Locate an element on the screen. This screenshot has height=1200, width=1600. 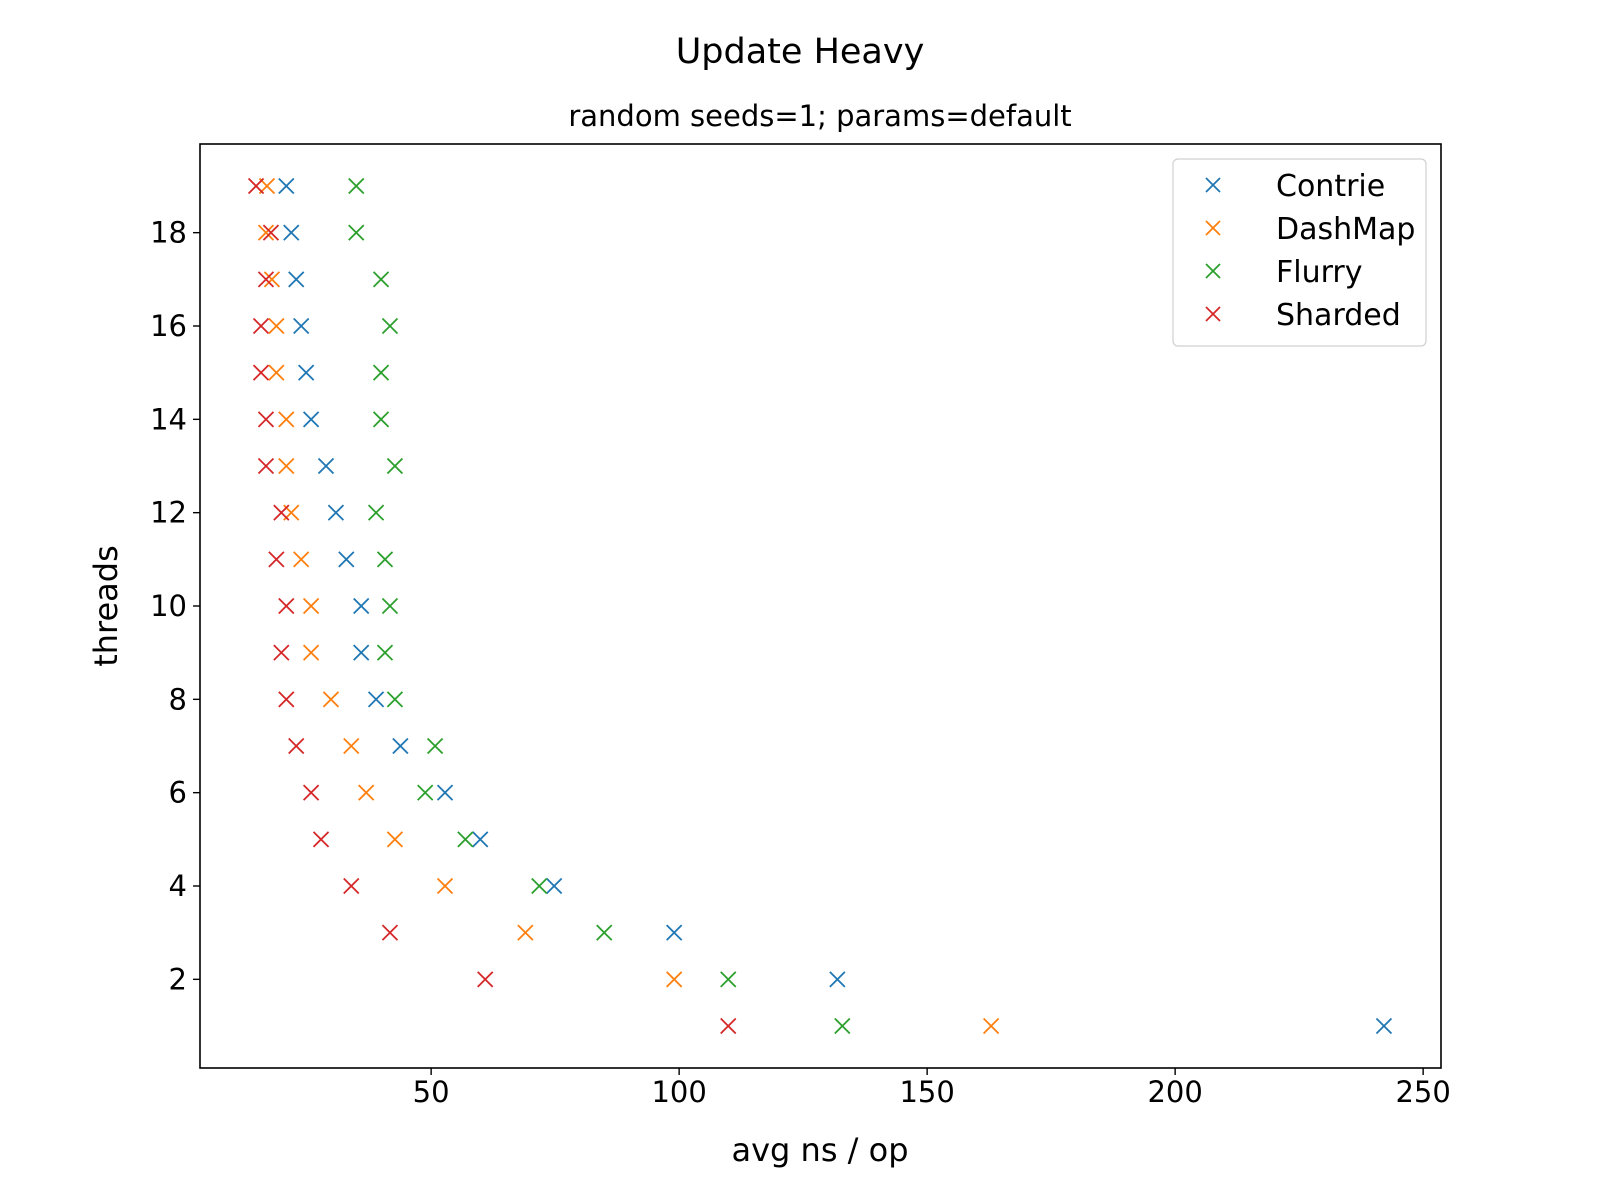
y-tick-label: 12 is located at coordinates (168, 513).